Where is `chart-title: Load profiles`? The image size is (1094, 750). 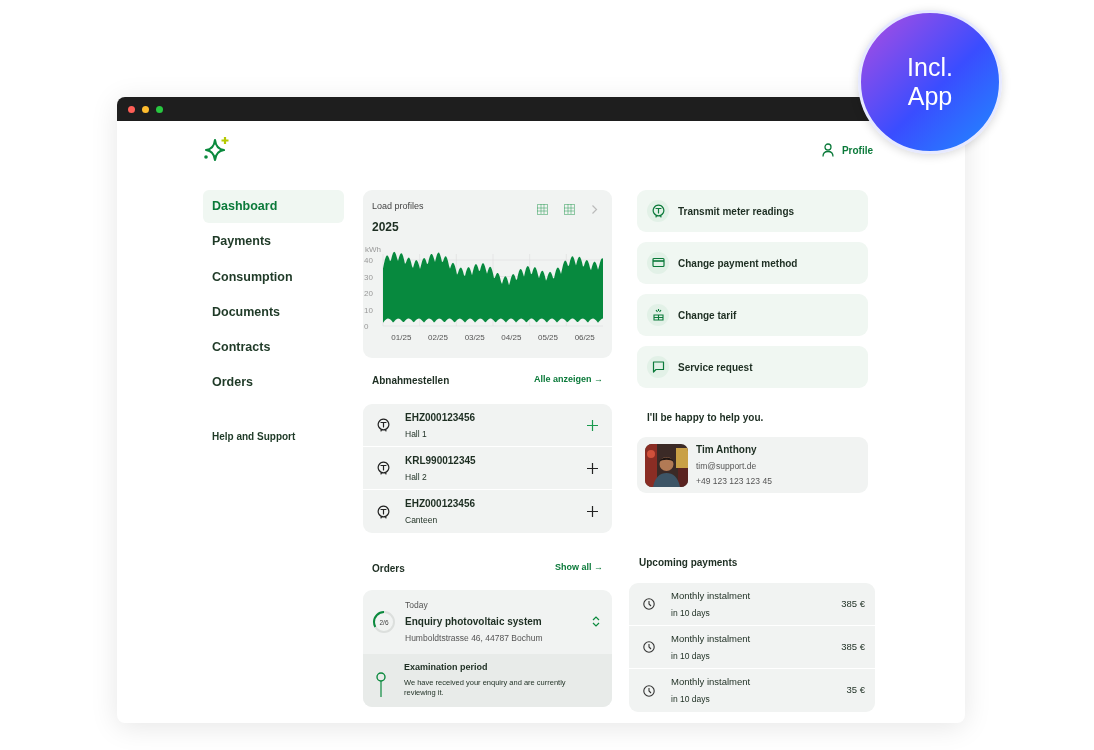
chart-title: Load profiles is located at coordinates (398, 206).